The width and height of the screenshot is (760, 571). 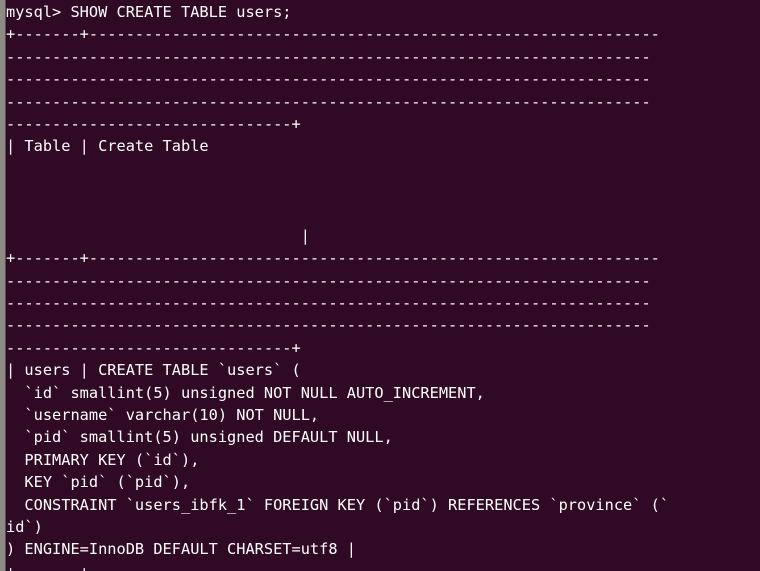 I want to click on terminal-line: id`), so click(x=24, y=526).